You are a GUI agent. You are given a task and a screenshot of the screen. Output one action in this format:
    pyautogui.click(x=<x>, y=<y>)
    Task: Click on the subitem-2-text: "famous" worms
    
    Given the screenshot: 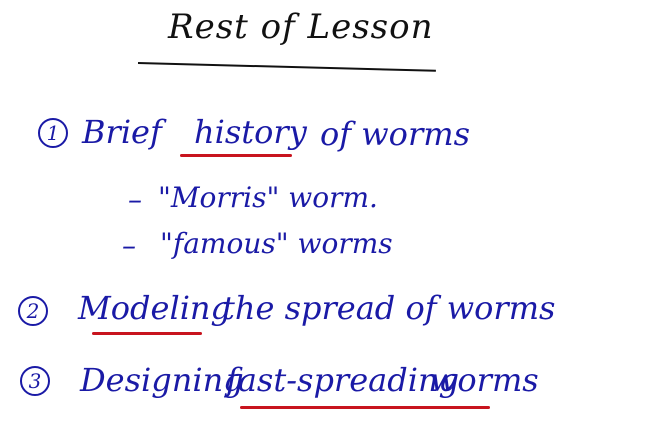 What is the action you would take?
    pyautogui.click(x=276, y=243)
    